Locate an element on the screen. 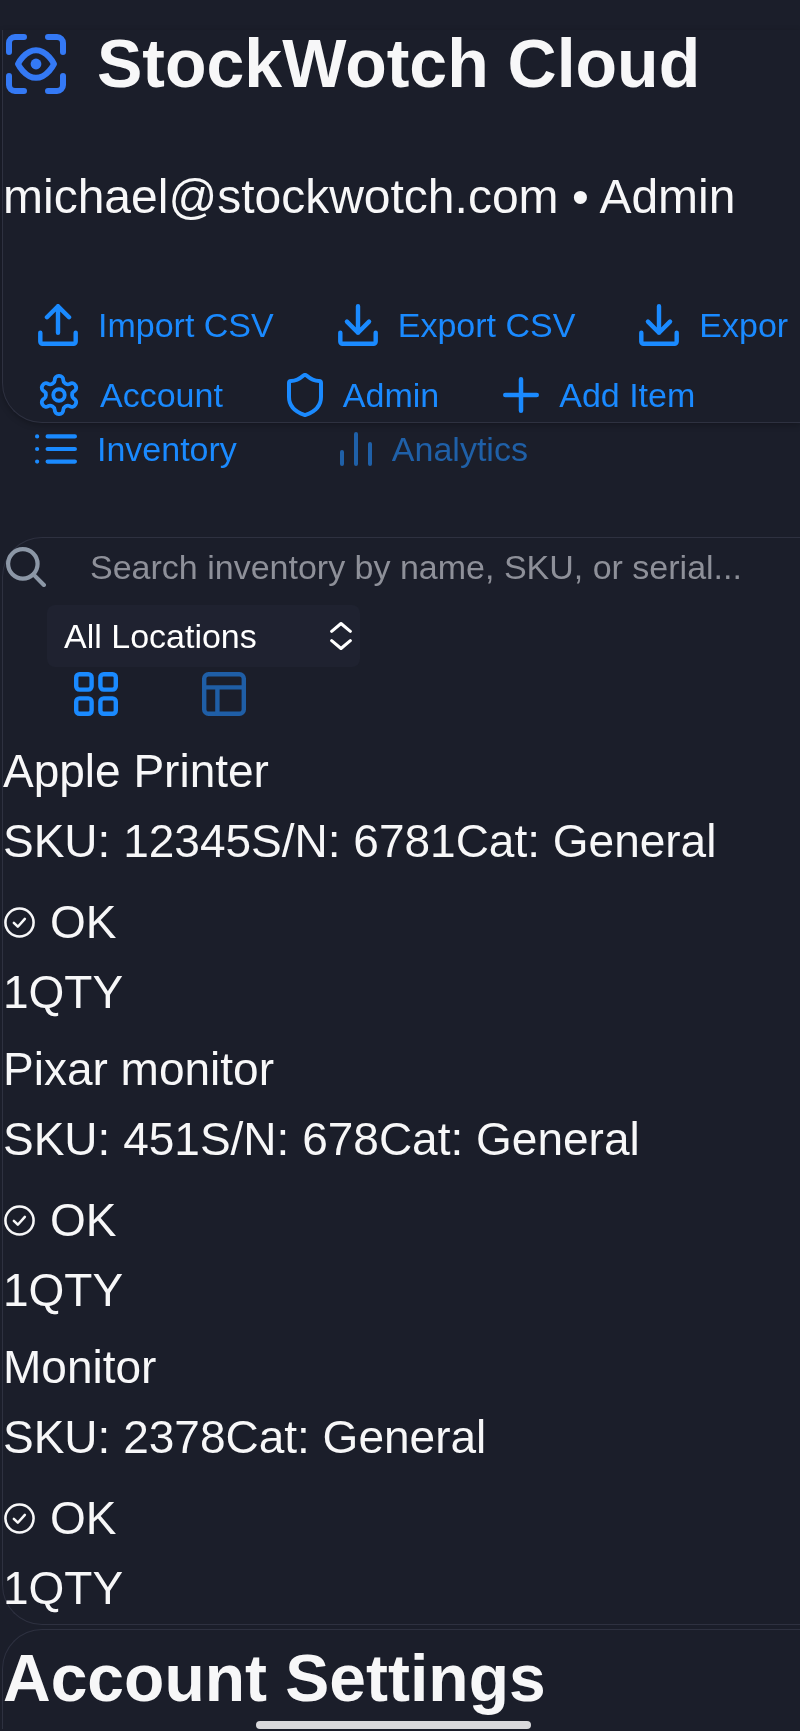  item-details: SKU: 2378Cat: General is located at coordinates (245, 1437).